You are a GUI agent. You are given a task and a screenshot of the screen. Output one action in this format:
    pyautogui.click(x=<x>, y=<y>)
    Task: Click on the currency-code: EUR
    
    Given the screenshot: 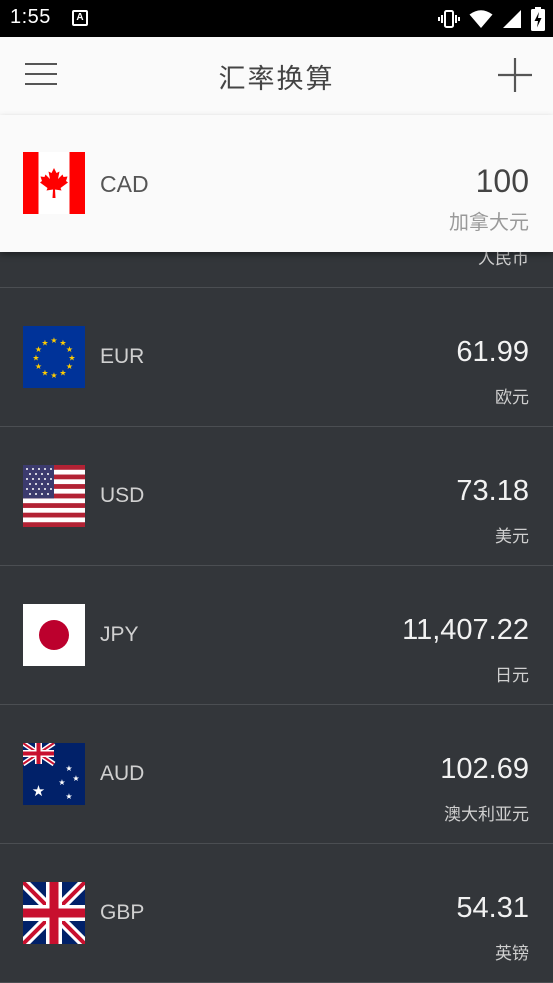 What is the action you would take?
    pyautogui.click(x=122, y=356)
    